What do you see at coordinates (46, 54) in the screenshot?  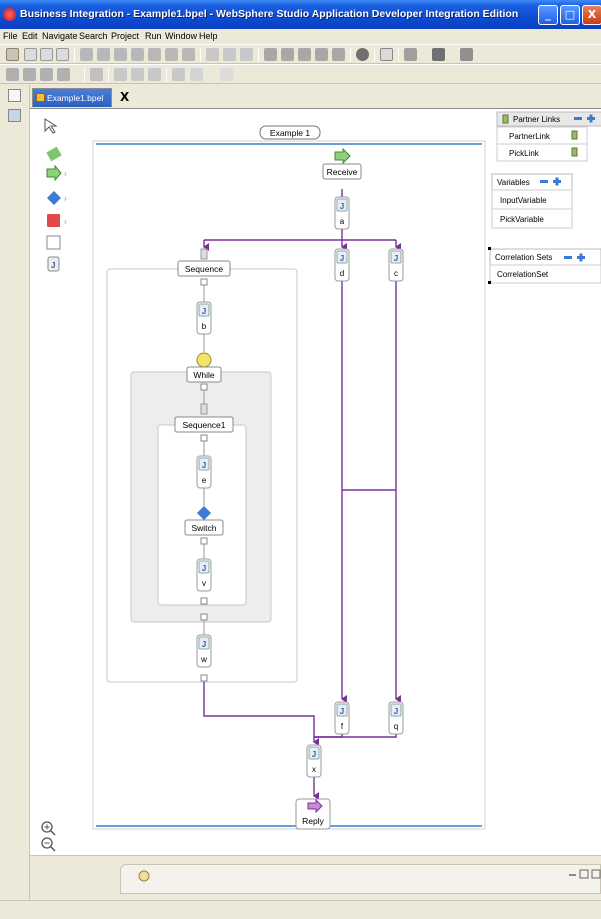 I see `save-all-icon` at bounding box center [46, 54].